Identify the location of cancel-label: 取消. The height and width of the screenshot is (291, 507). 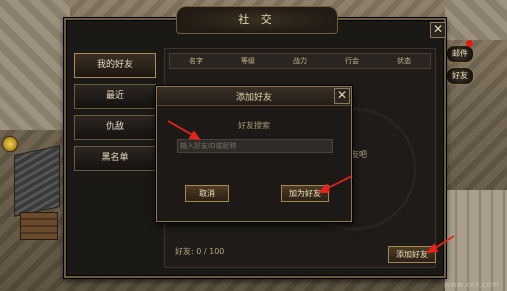
(207, 193).